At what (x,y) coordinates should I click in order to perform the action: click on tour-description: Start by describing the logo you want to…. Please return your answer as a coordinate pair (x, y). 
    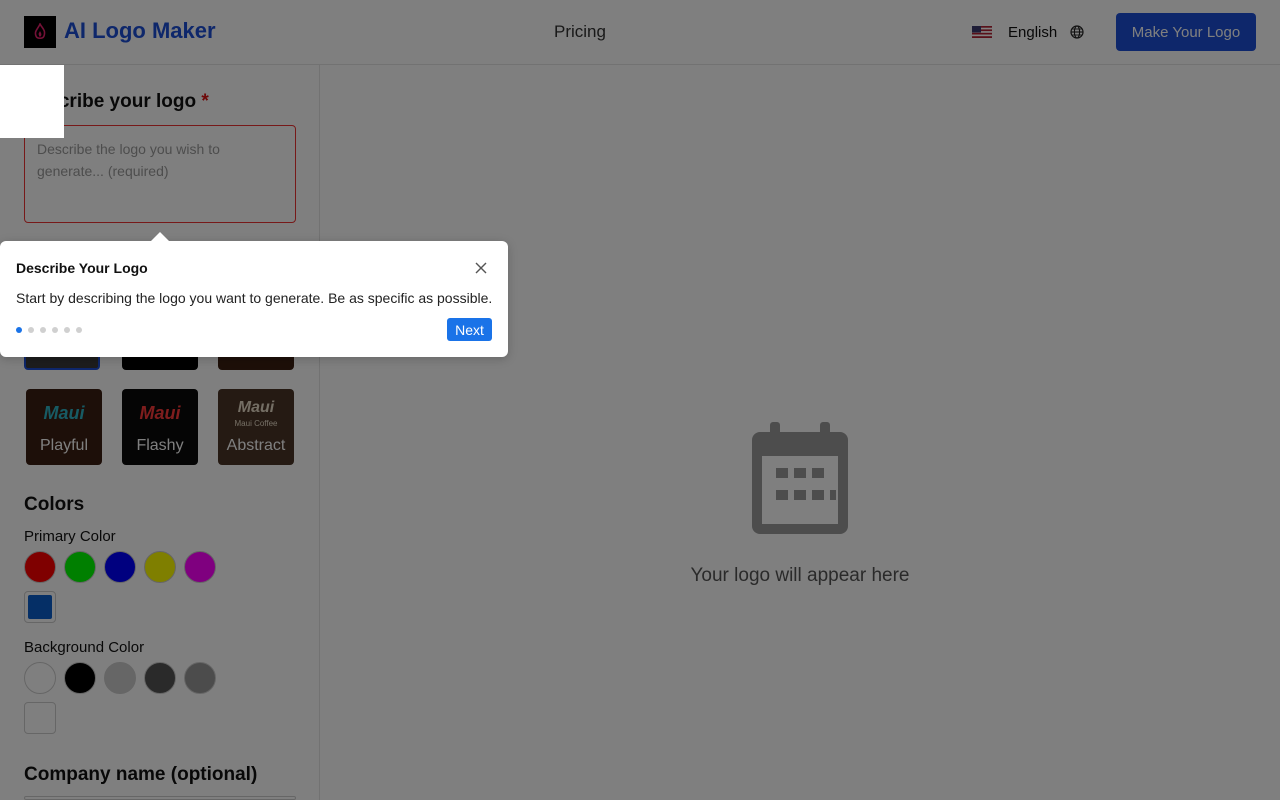
    Looking at the image, I should click on (254, 298).